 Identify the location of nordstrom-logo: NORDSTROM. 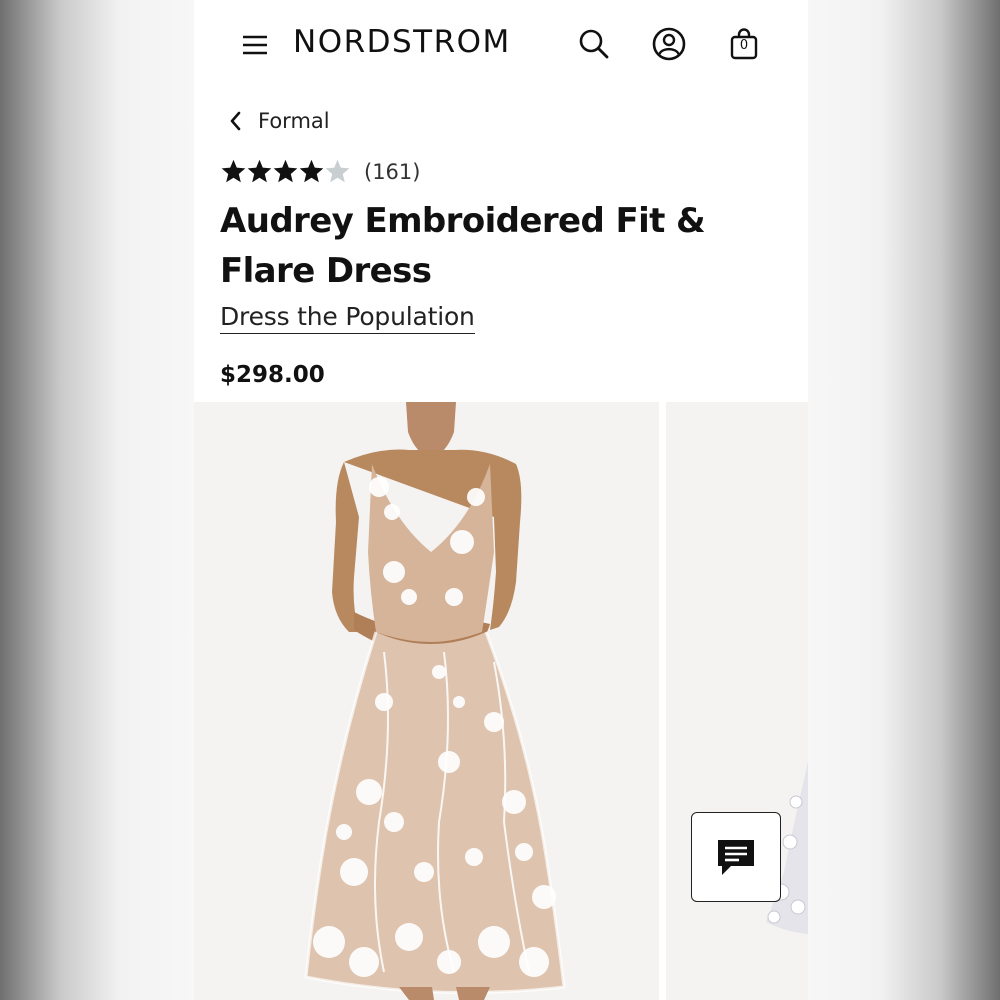
(402, 42).